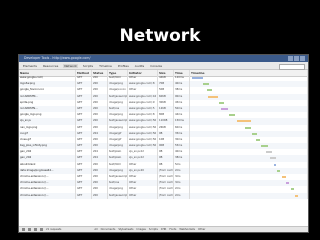 The height and width of the screenshot is (240, 320). I want to click on cell-type: text/javascript, so click(118, 195).